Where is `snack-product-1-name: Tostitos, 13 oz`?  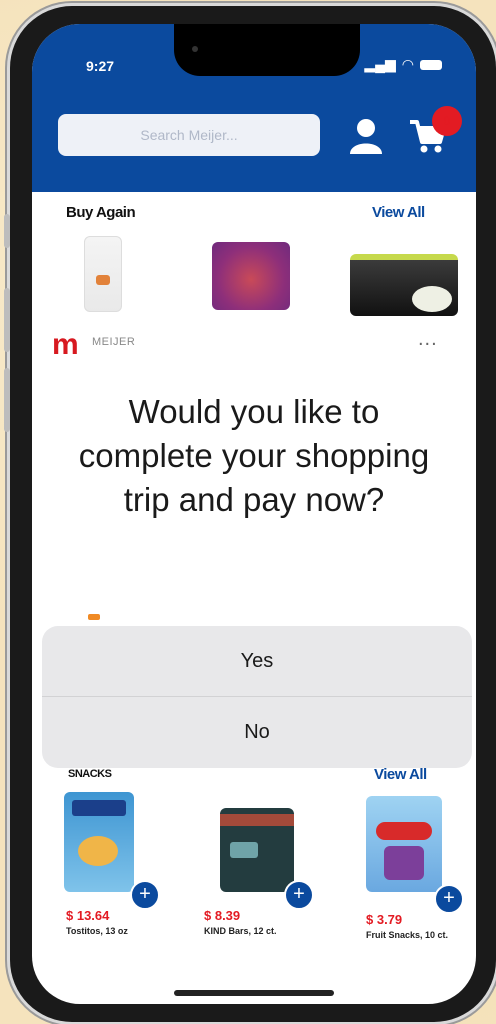
snack-product-1-name: Tostitos, 13 oz is located at coordinates (97, 931).